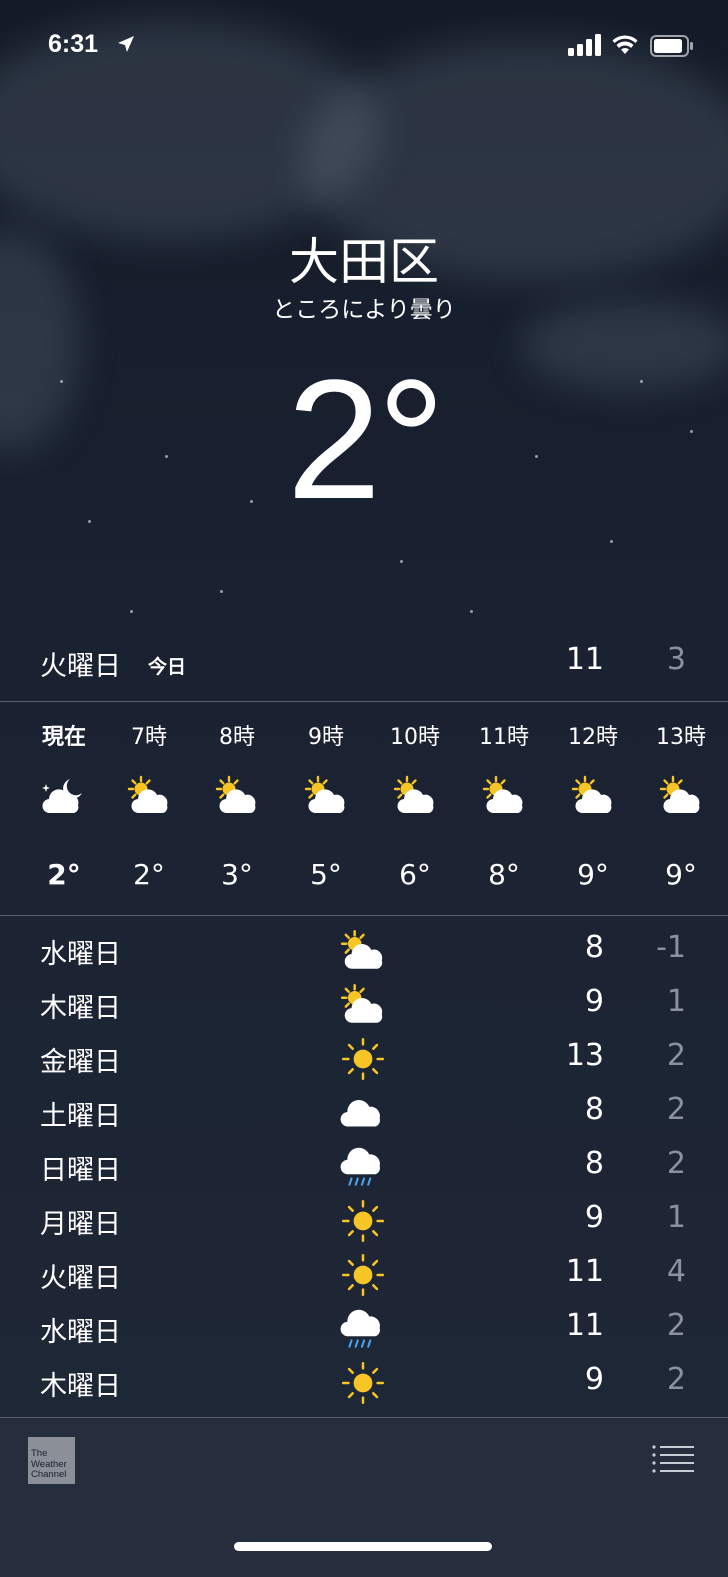  I want to click on daily-day: 月曜日, so click(80, 1224).